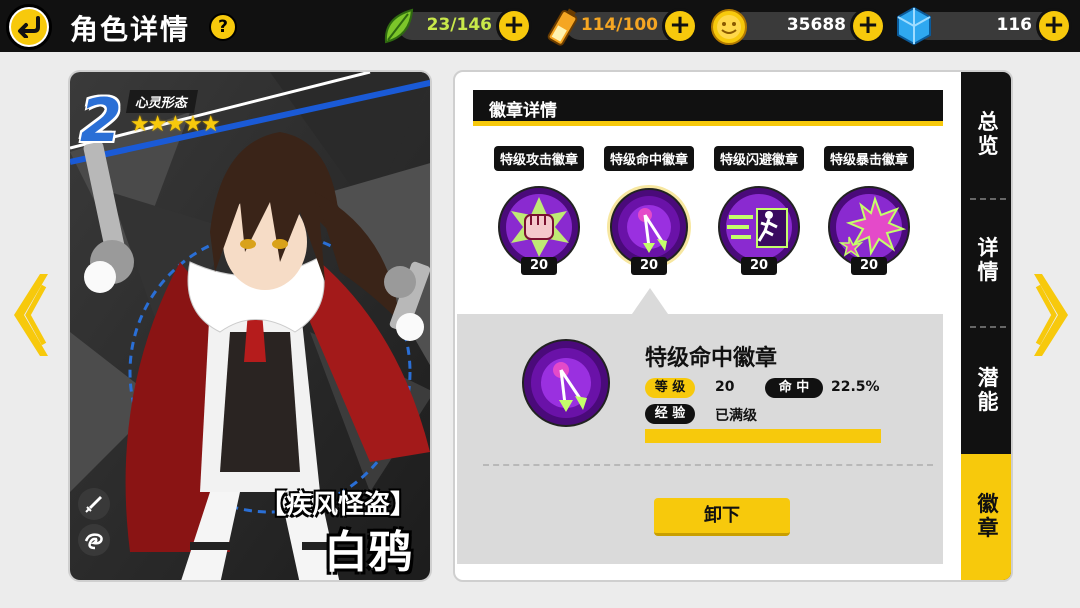 This screenshot has width=1080, height=608. I want to click on badge-panel-title: 徽章详情, so click(523, 111).